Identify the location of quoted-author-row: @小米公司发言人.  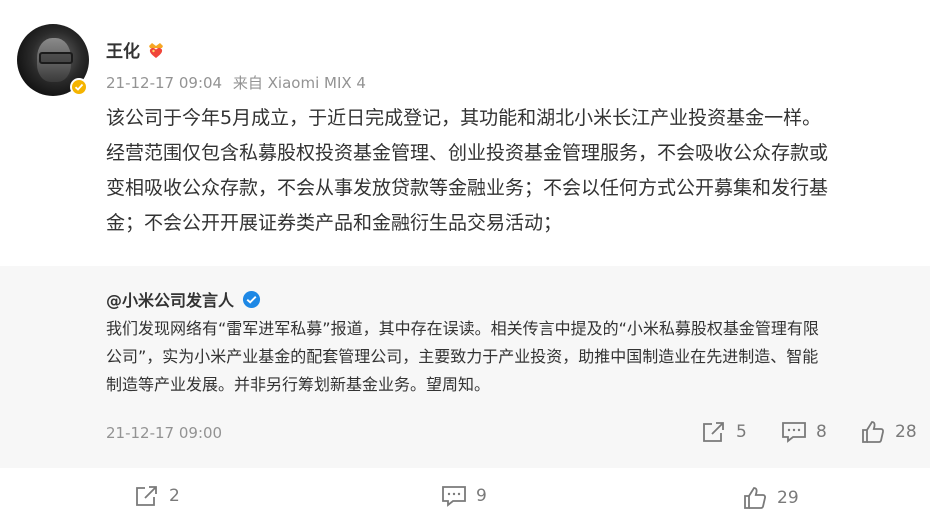
(183, 299).